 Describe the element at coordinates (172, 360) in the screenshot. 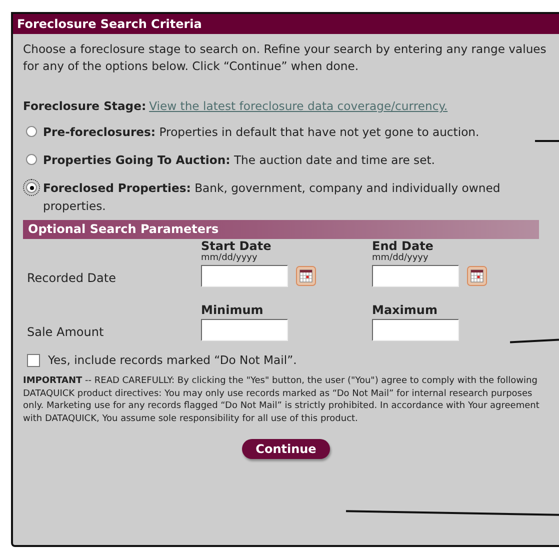

I see `checkbox-label: Yes, include records marked “Do Not Mail”.` at that location.